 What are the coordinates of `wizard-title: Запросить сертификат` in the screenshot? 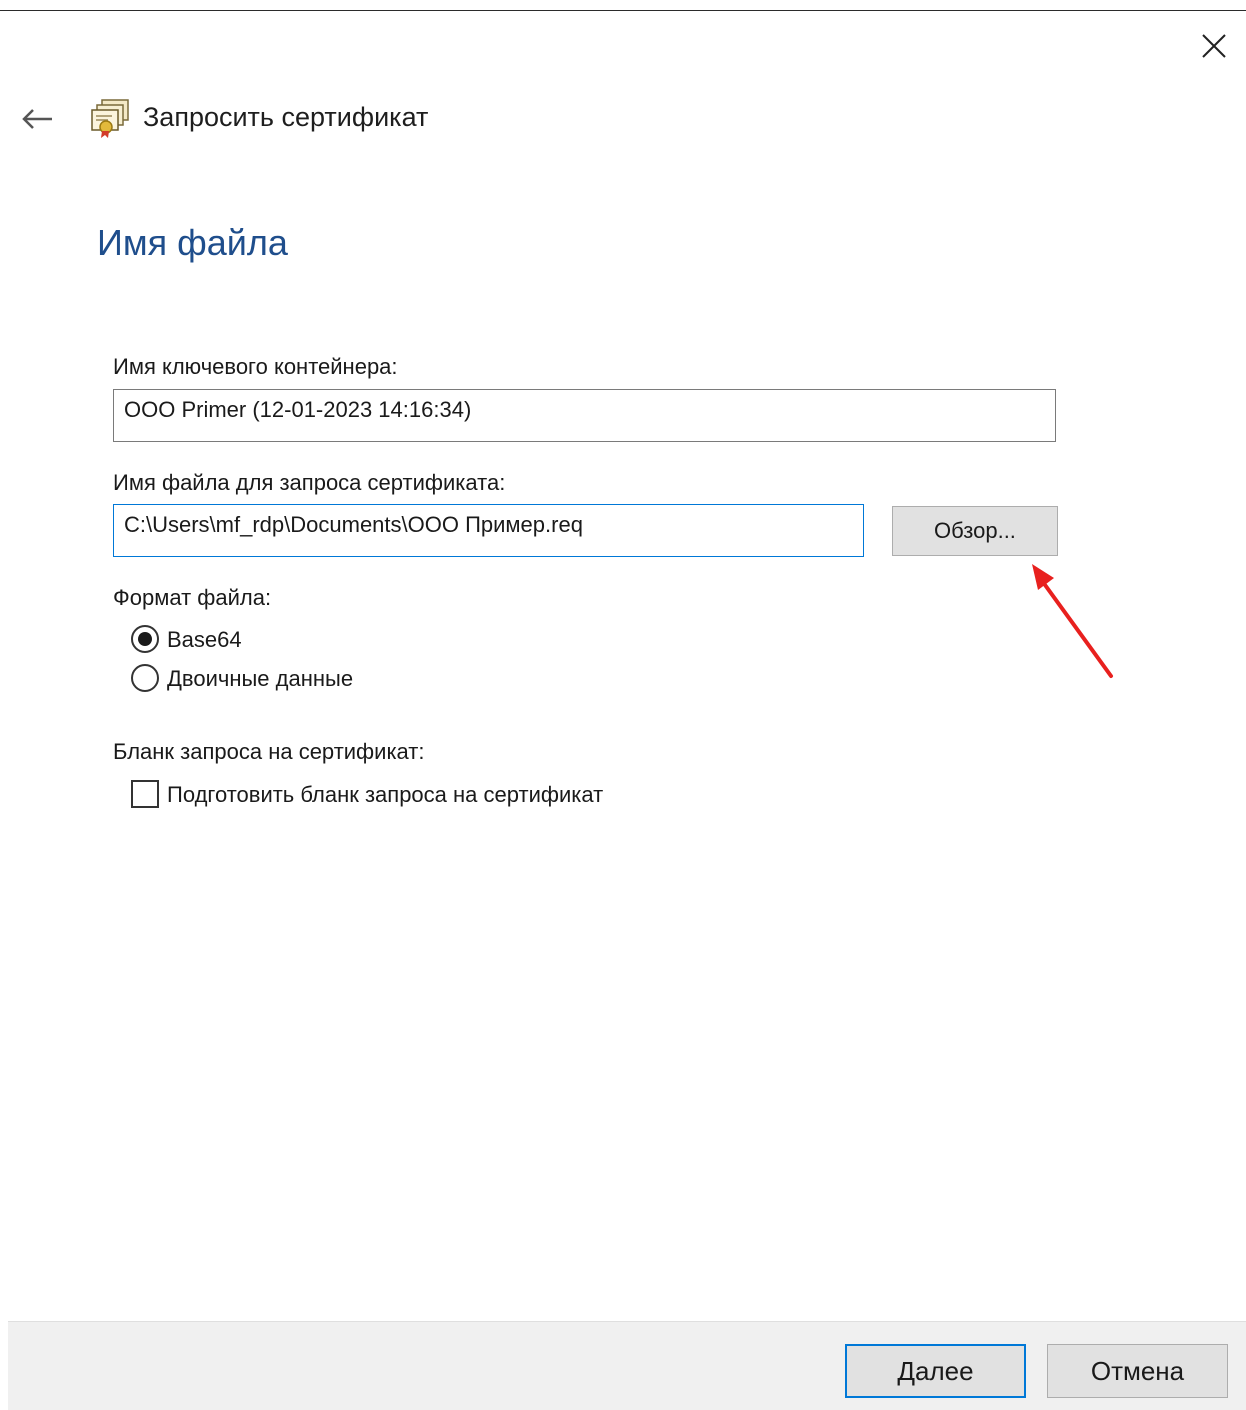 It's located at (286, 117).